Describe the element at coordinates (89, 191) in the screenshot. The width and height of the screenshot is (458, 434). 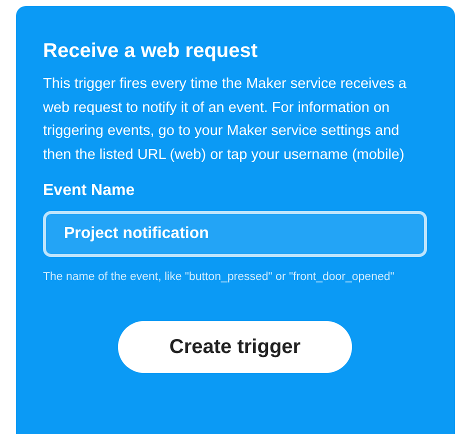
I see `field-label: Event Name` at that location.